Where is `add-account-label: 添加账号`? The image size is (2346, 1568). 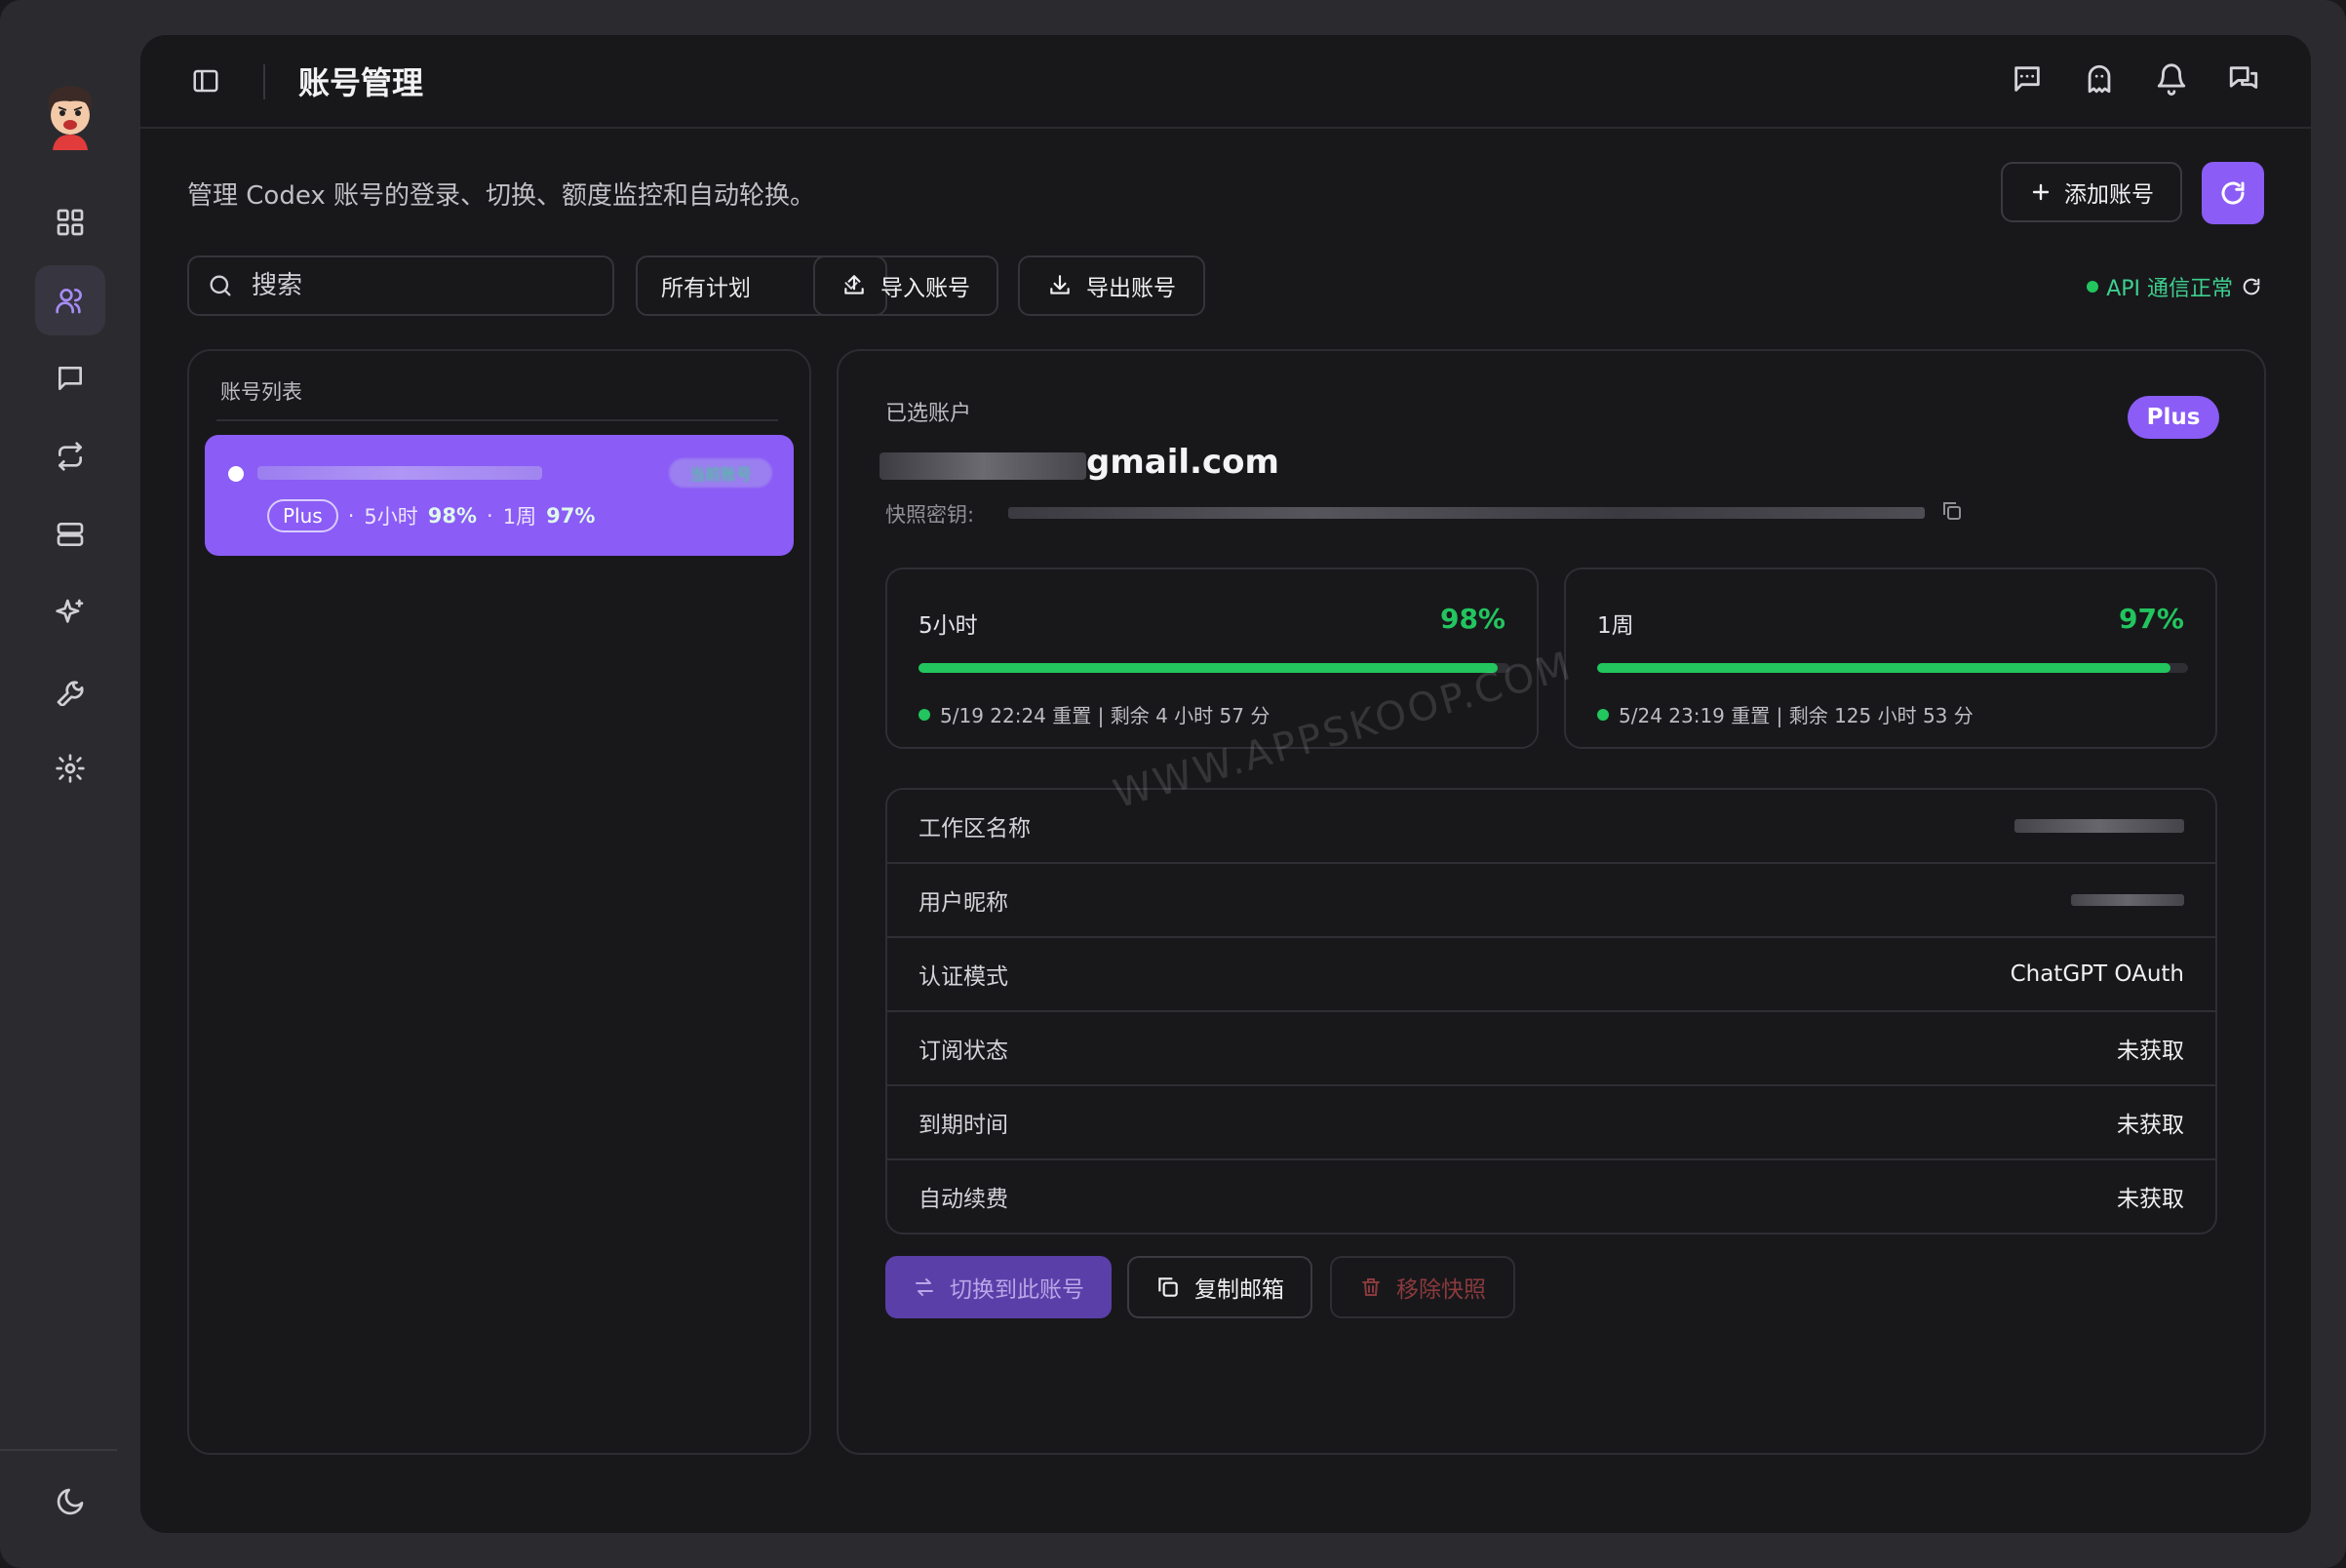 add-account-label: 添加账号 is located at coordinates (2109, 195).